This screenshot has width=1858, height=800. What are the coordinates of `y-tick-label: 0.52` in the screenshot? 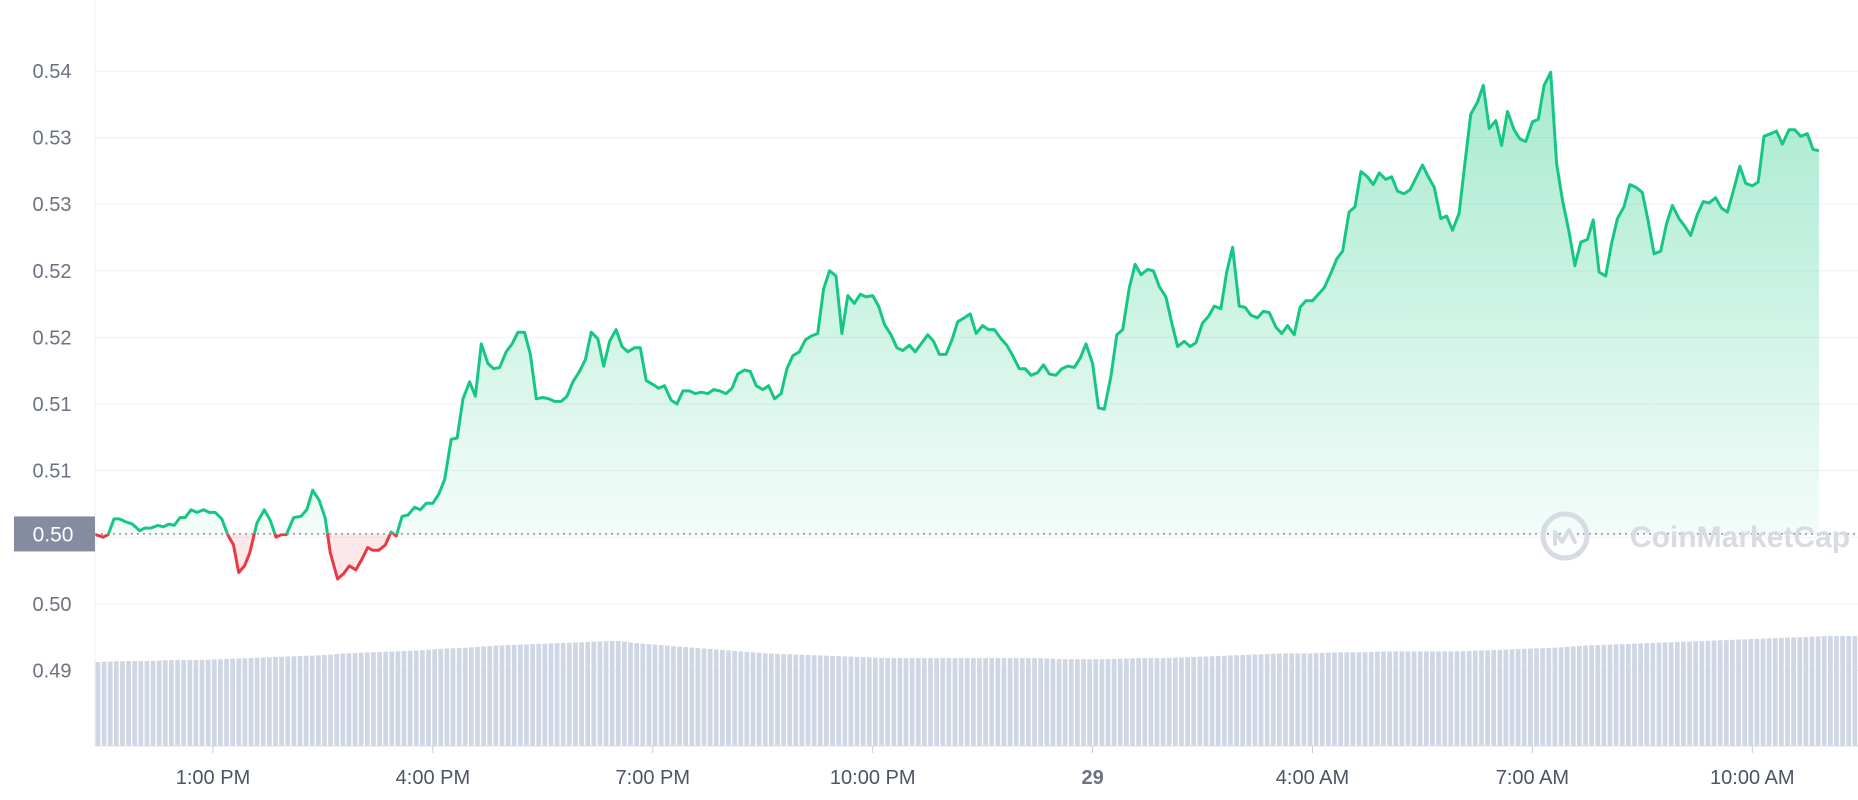 It's located at (52, 272).